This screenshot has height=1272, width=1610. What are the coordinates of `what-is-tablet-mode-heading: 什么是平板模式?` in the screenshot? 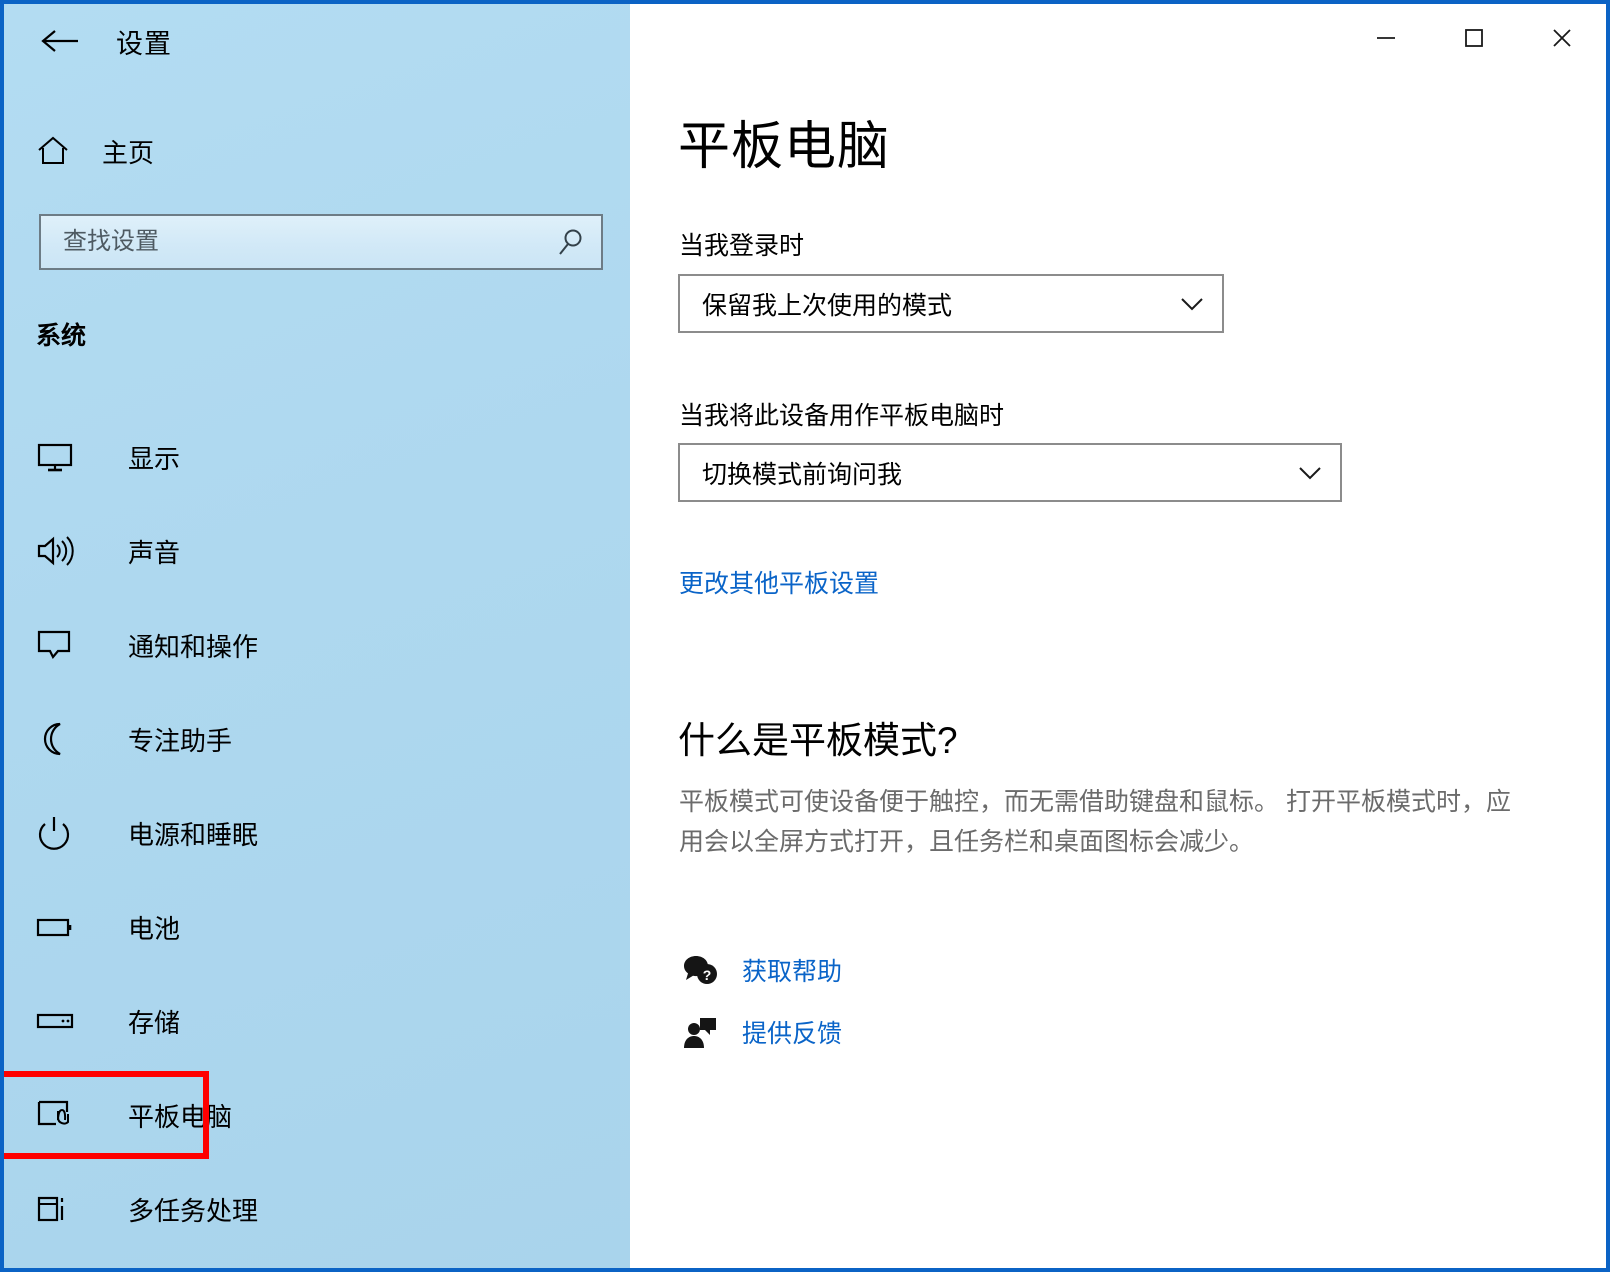 It's located at (818, 740).